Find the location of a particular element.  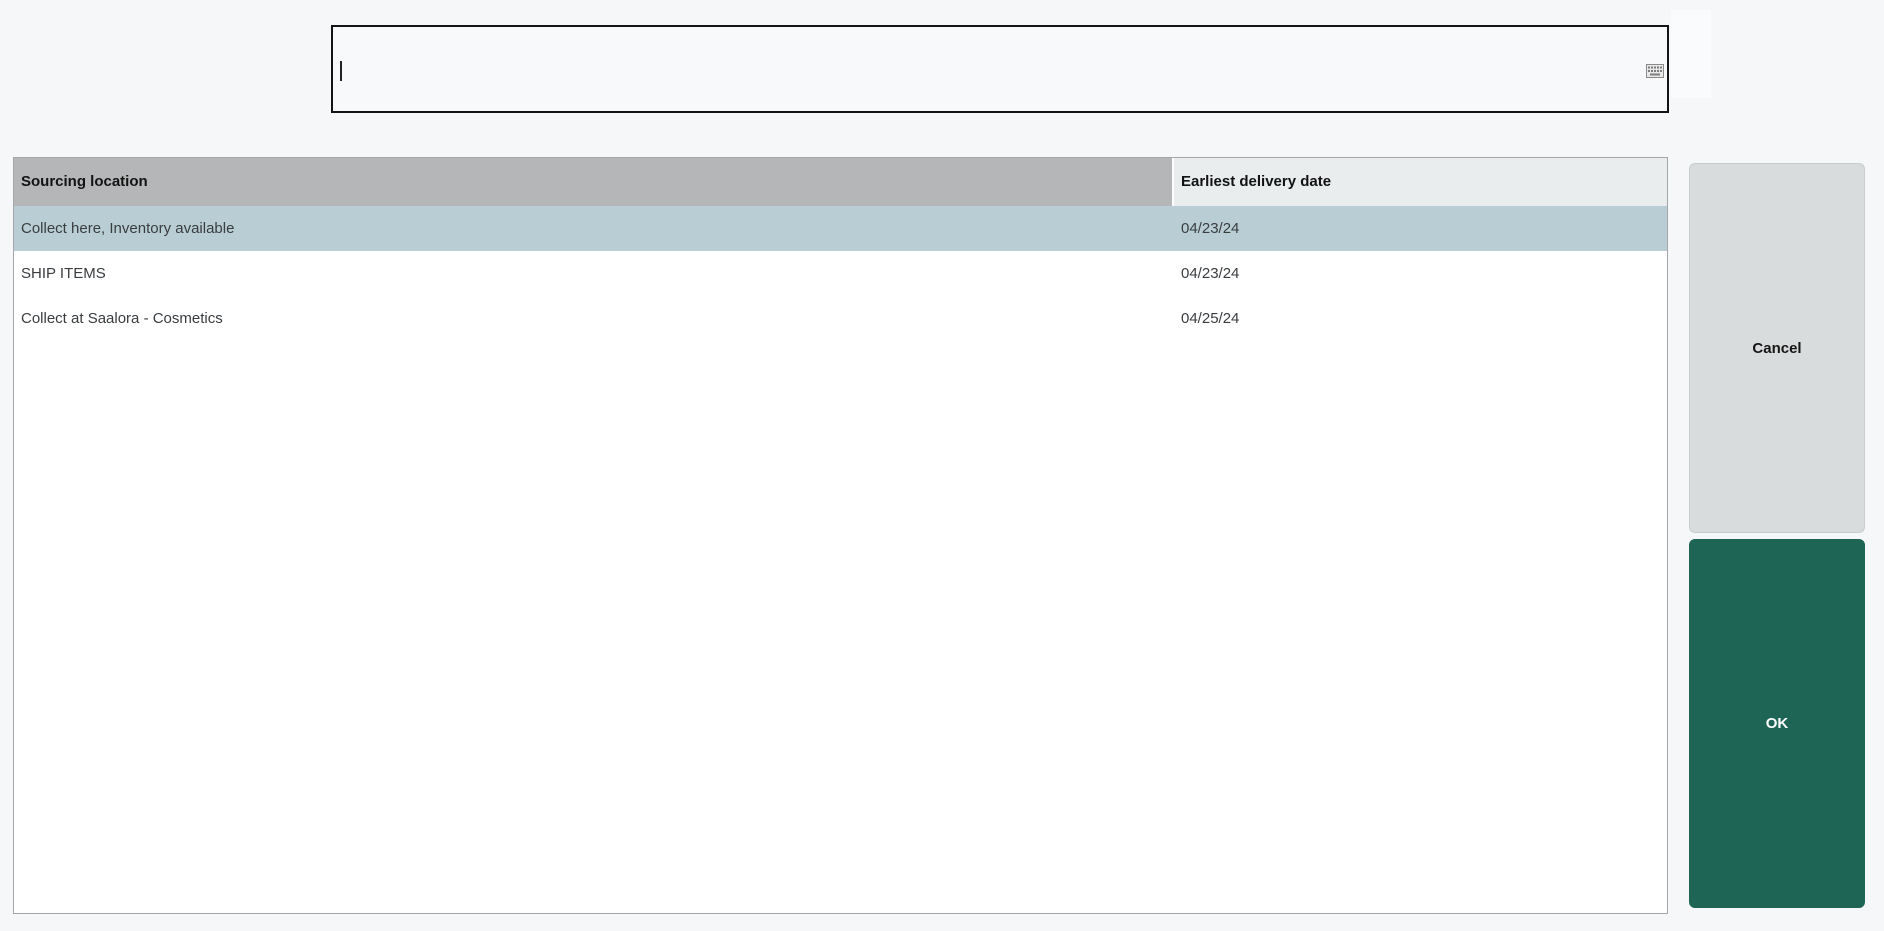

sourcing-location-cell: Collect at Saalora - Cosmetics is located at coordinates (122, 318).